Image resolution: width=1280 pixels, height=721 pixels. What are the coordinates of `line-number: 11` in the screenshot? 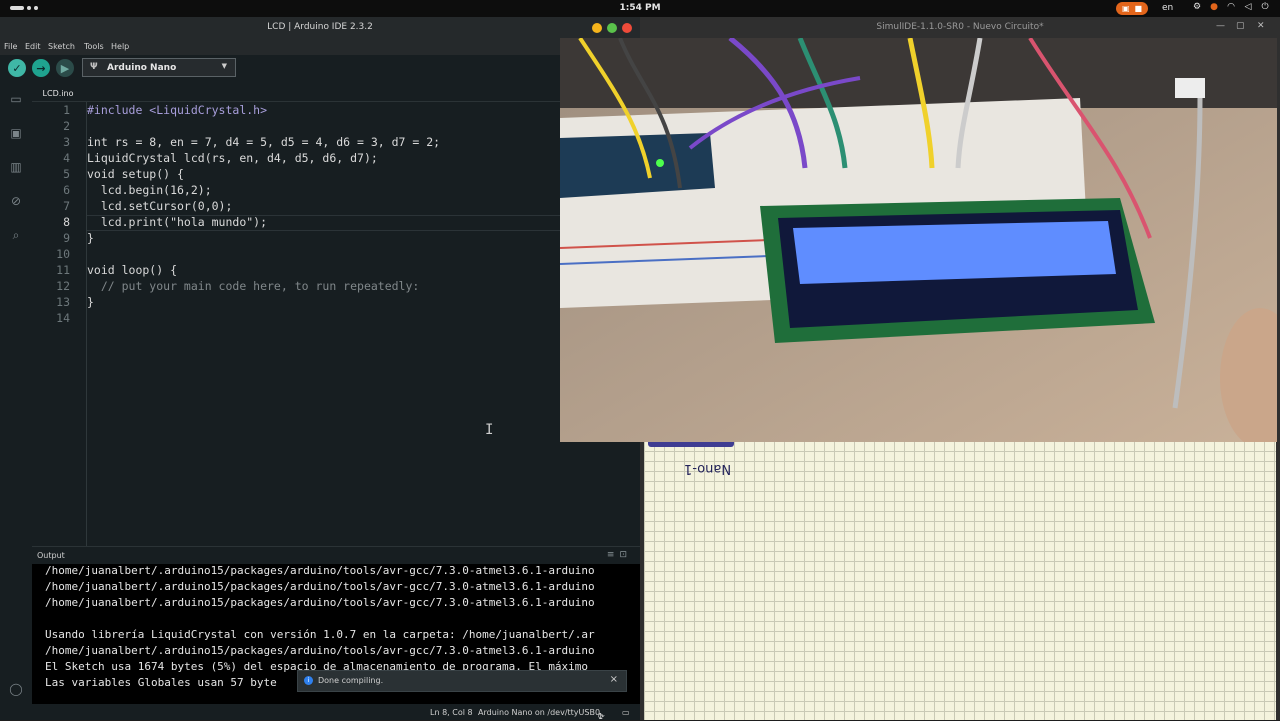 It's located at (63, 270).